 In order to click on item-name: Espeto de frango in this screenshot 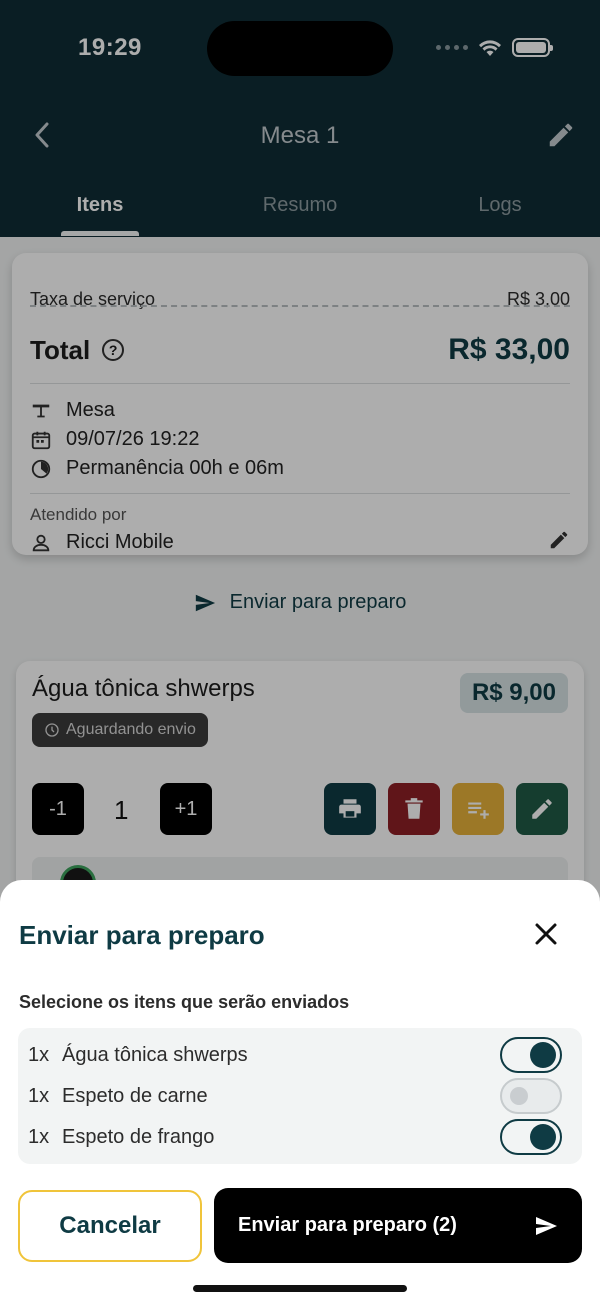, I will do `click(138, 1136)`.